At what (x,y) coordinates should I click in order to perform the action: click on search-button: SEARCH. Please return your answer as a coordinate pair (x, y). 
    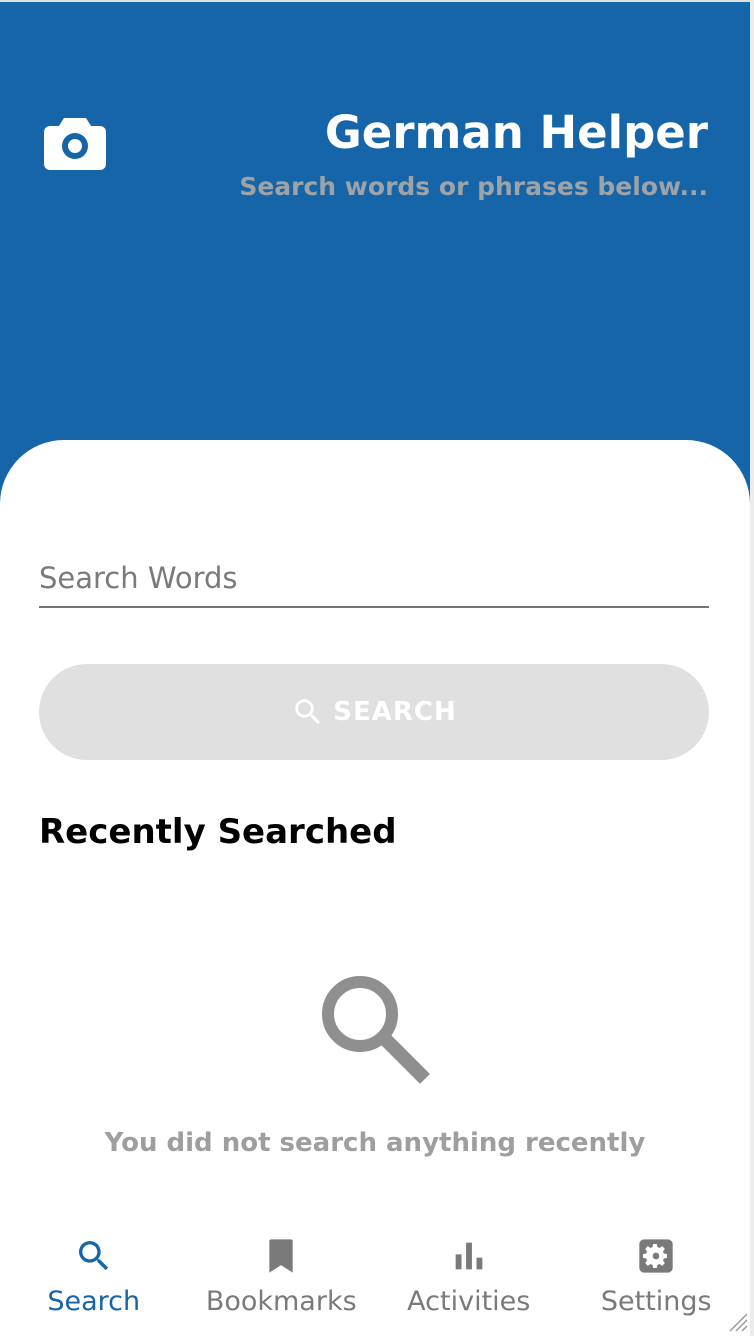
    Looking at the image, I should click on (374, 712).